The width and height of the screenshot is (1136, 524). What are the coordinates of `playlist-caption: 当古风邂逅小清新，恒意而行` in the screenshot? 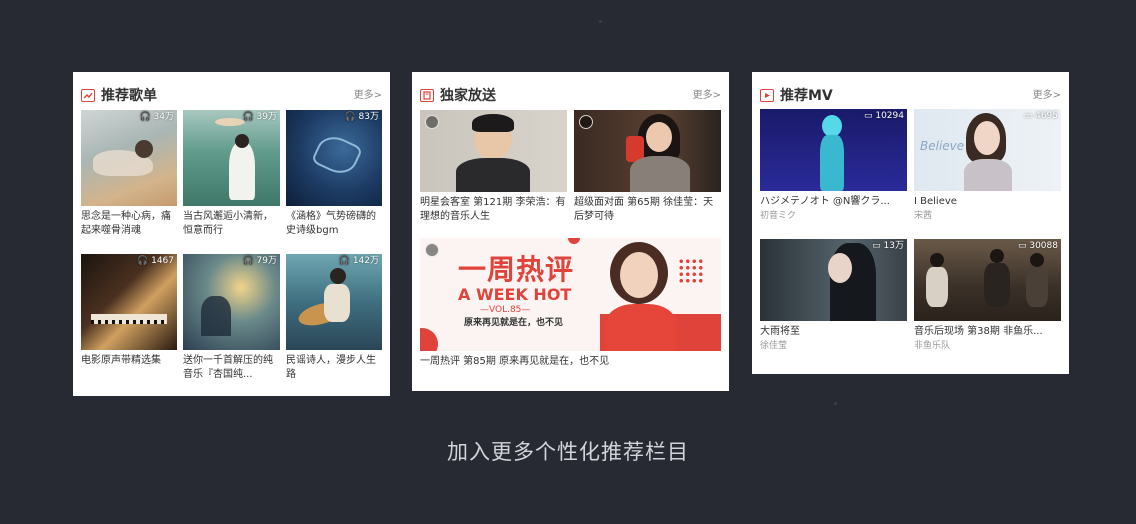 It's located at (228, 223).